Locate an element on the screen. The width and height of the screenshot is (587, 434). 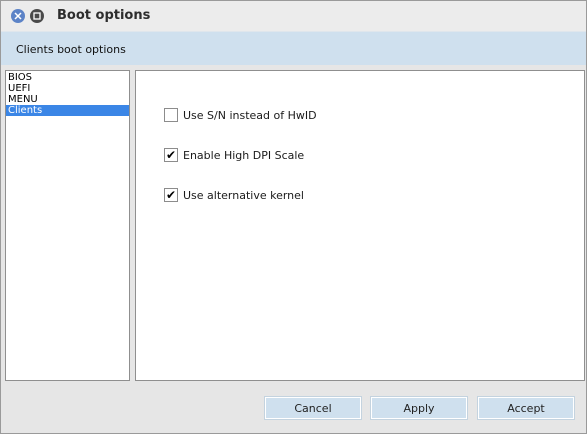
apply-button: Apply is located at coordinates (419, 408).